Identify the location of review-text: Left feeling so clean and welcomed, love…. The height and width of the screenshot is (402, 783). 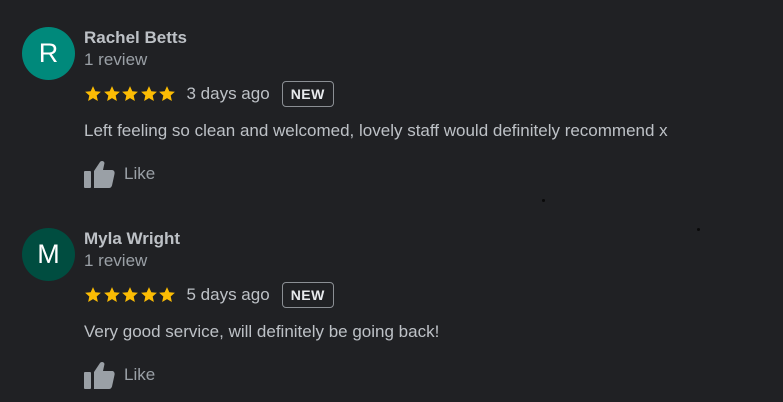
(376, 130).